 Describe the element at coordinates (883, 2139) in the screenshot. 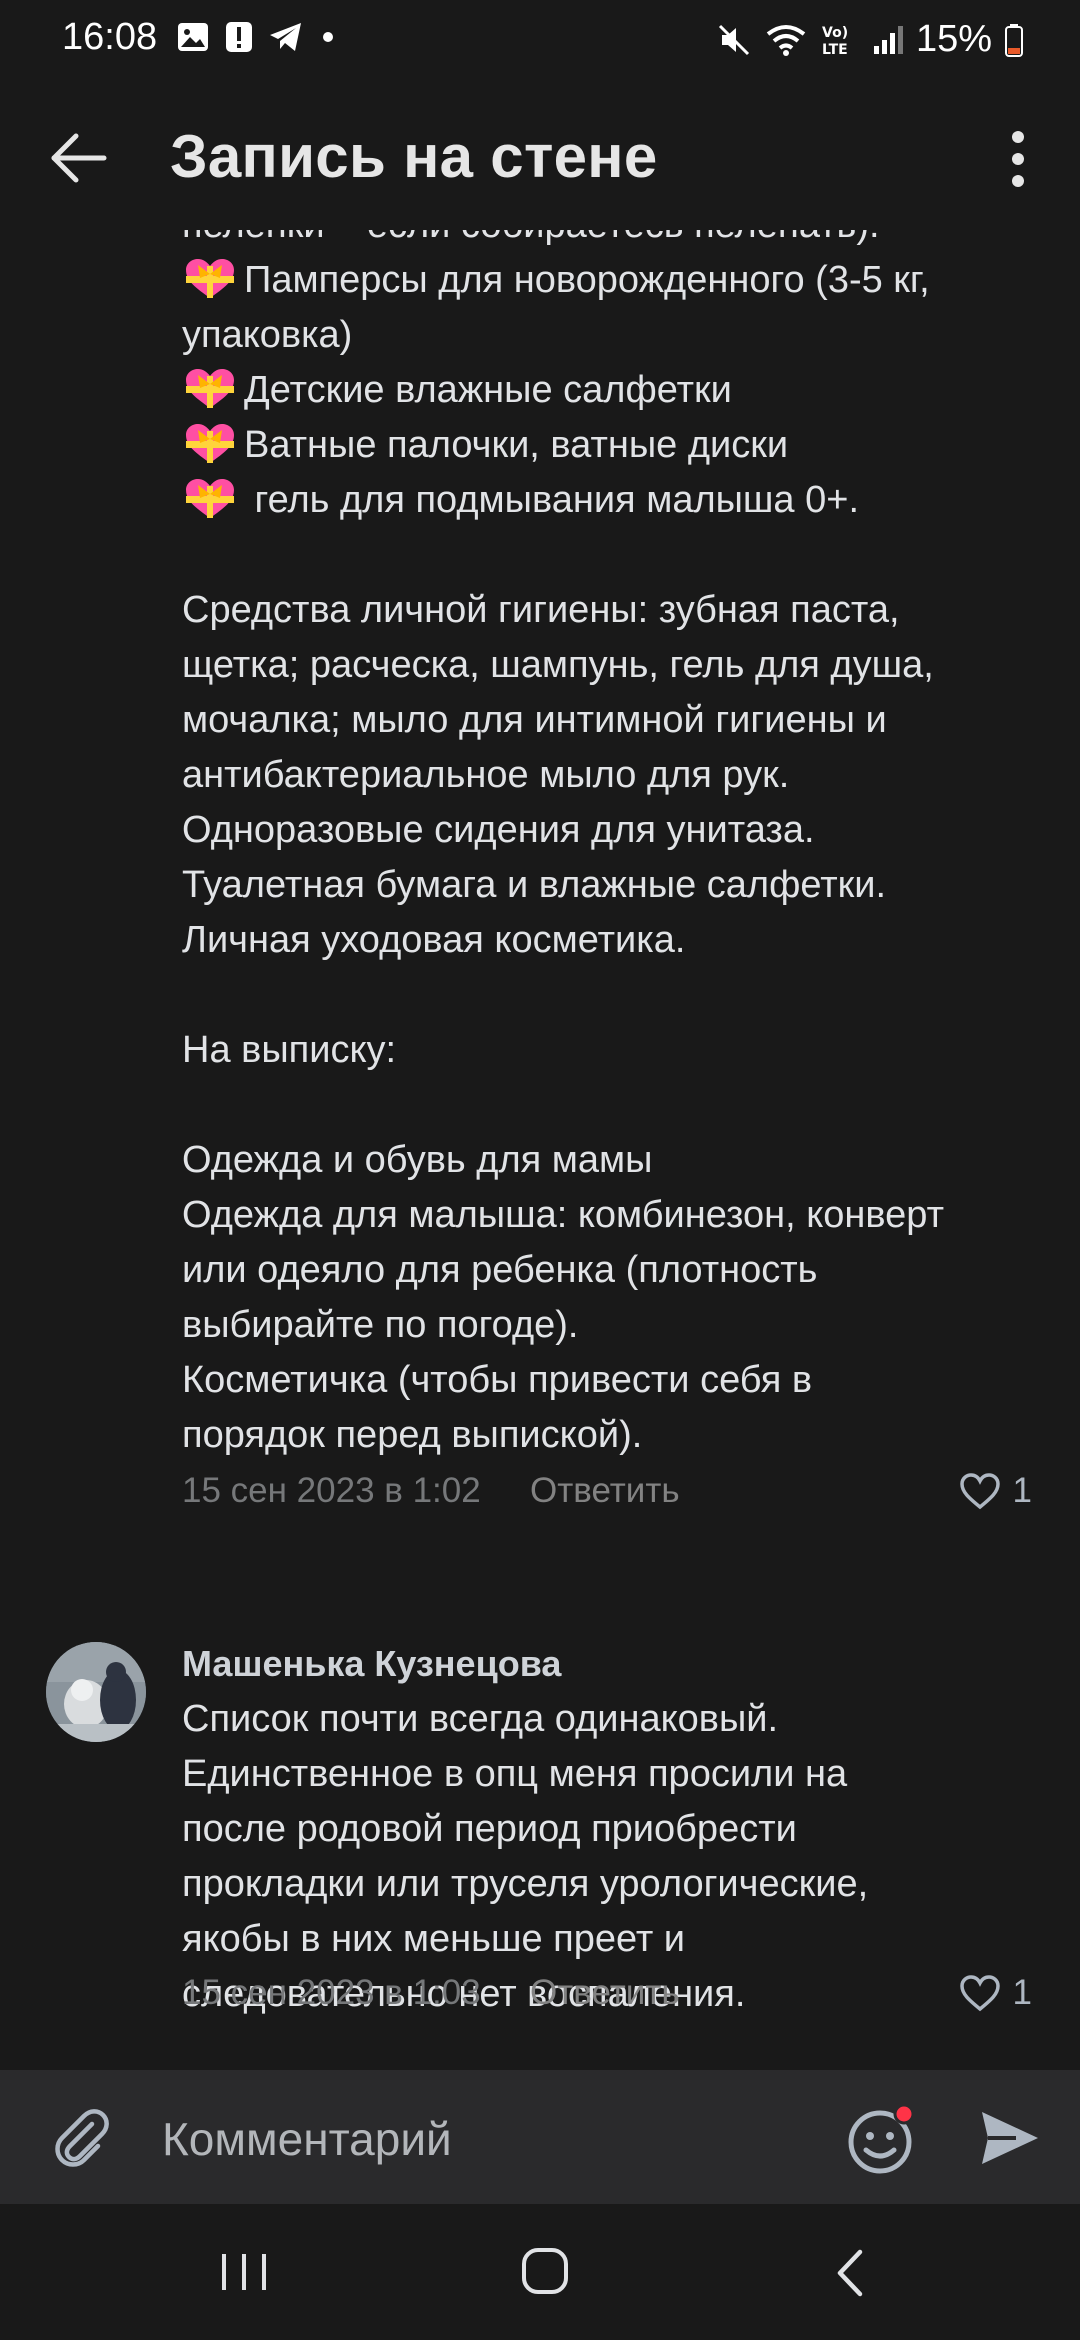

I see `emoji-smile-icon` at that location.